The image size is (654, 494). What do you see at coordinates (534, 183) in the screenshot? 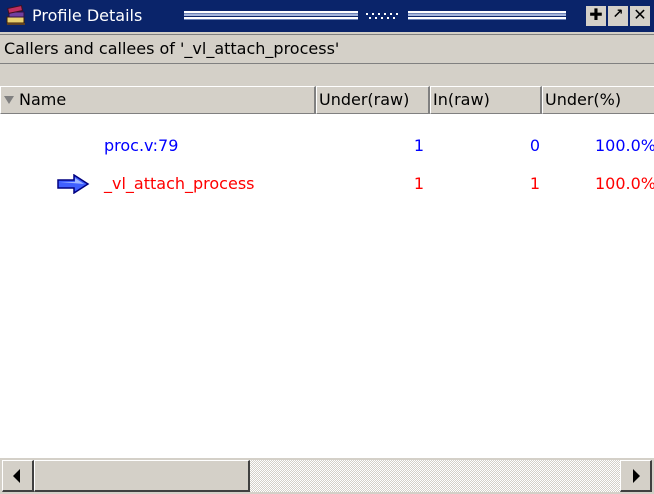
I see `row-in-raw: 1` at bounding box center [534, 183].